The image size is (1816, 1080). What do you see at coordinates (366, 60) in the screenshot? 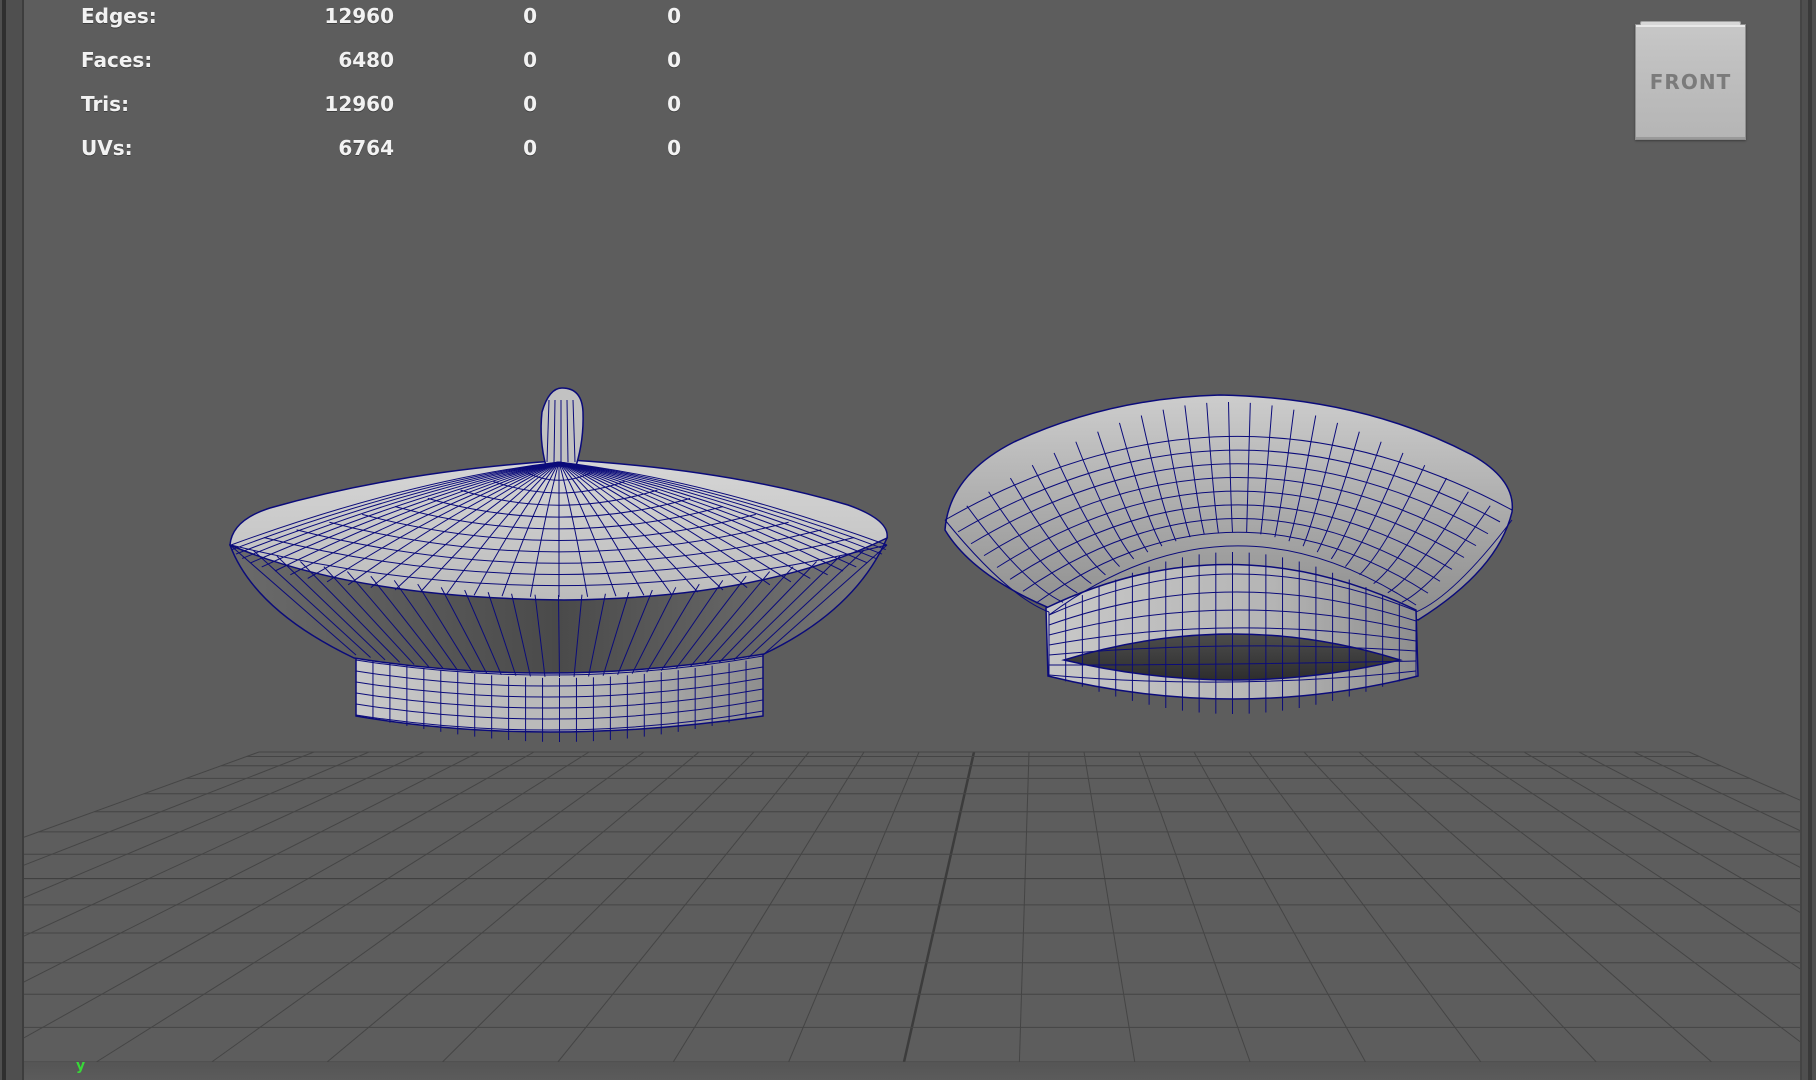
I see `stat-value: 6480` at bounding box center [366, 60].